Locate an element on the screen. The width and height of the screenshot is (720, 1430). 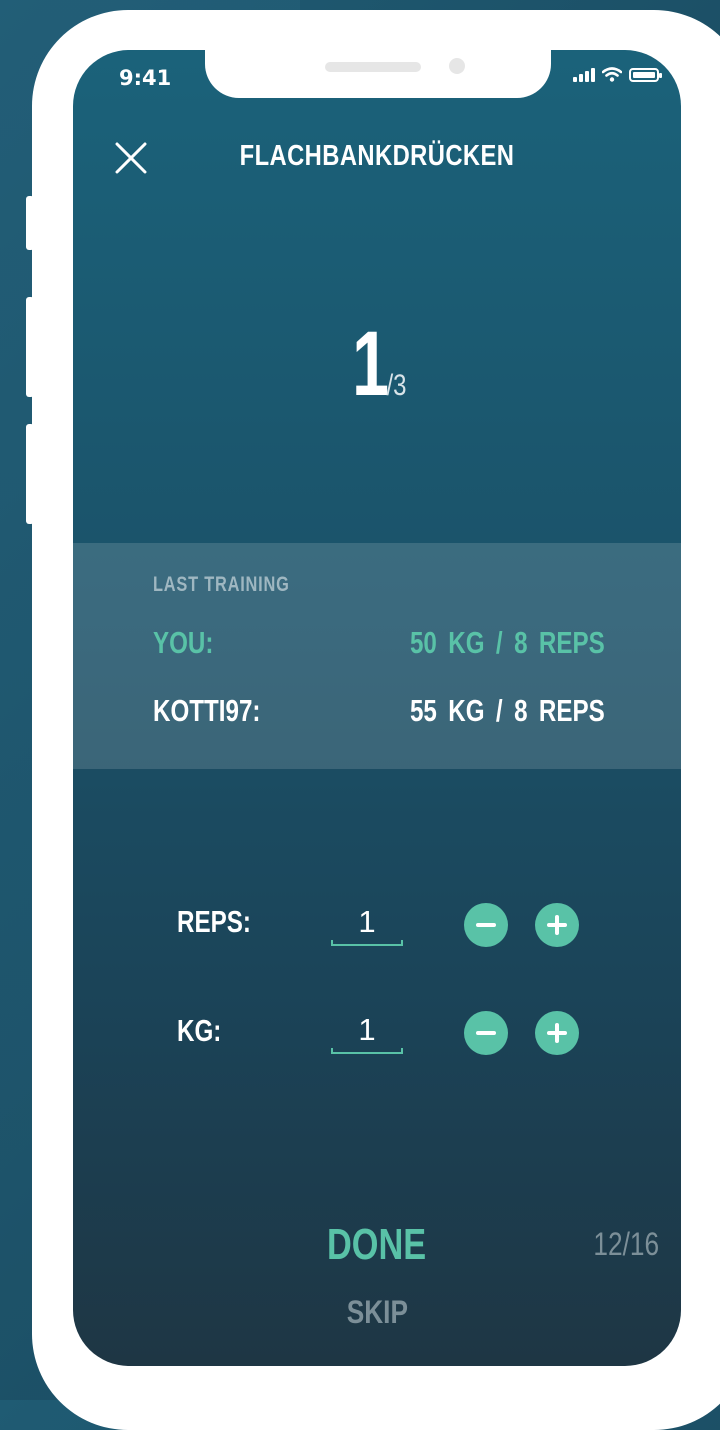
kg-label: KG: is located at coordinates (199, 1030).